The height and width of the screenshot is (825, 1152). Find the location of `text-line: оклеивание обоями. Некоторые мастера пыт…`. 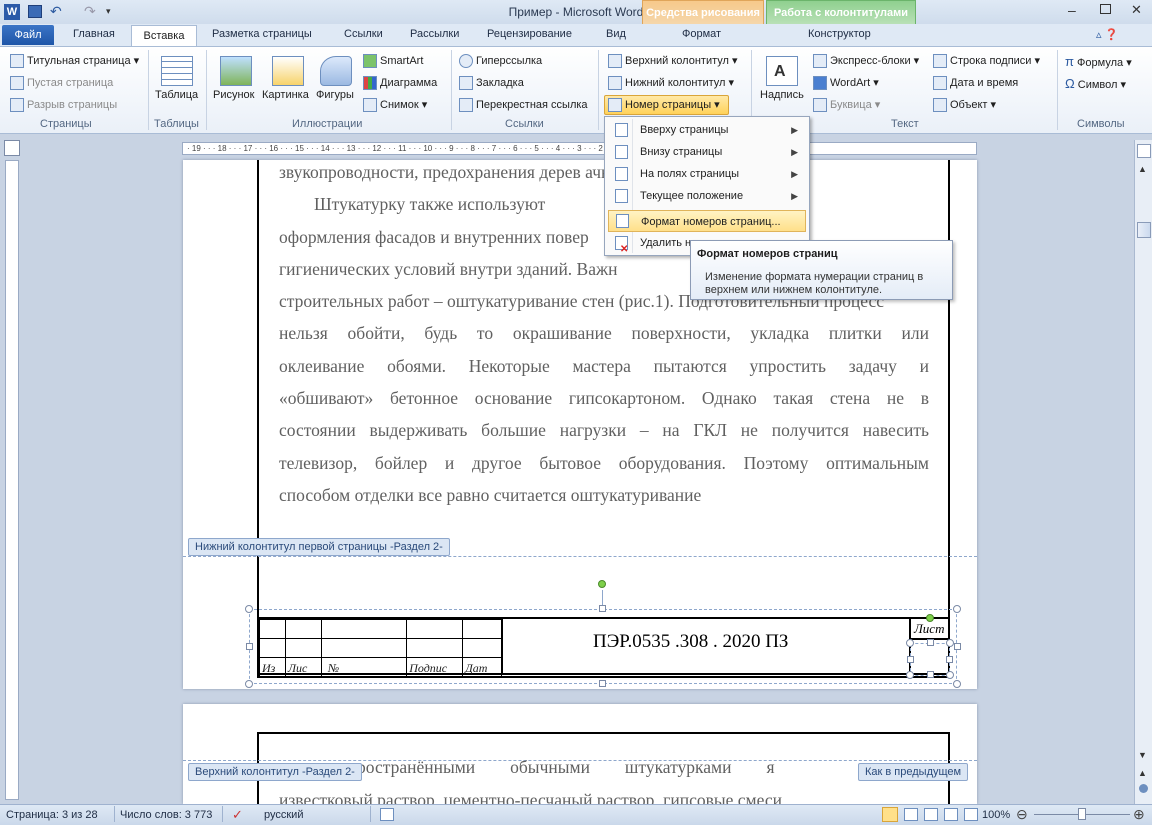

text-line: оклеивание обоями. Некоторые мастера пыт… is located at coordinates (604, 365).